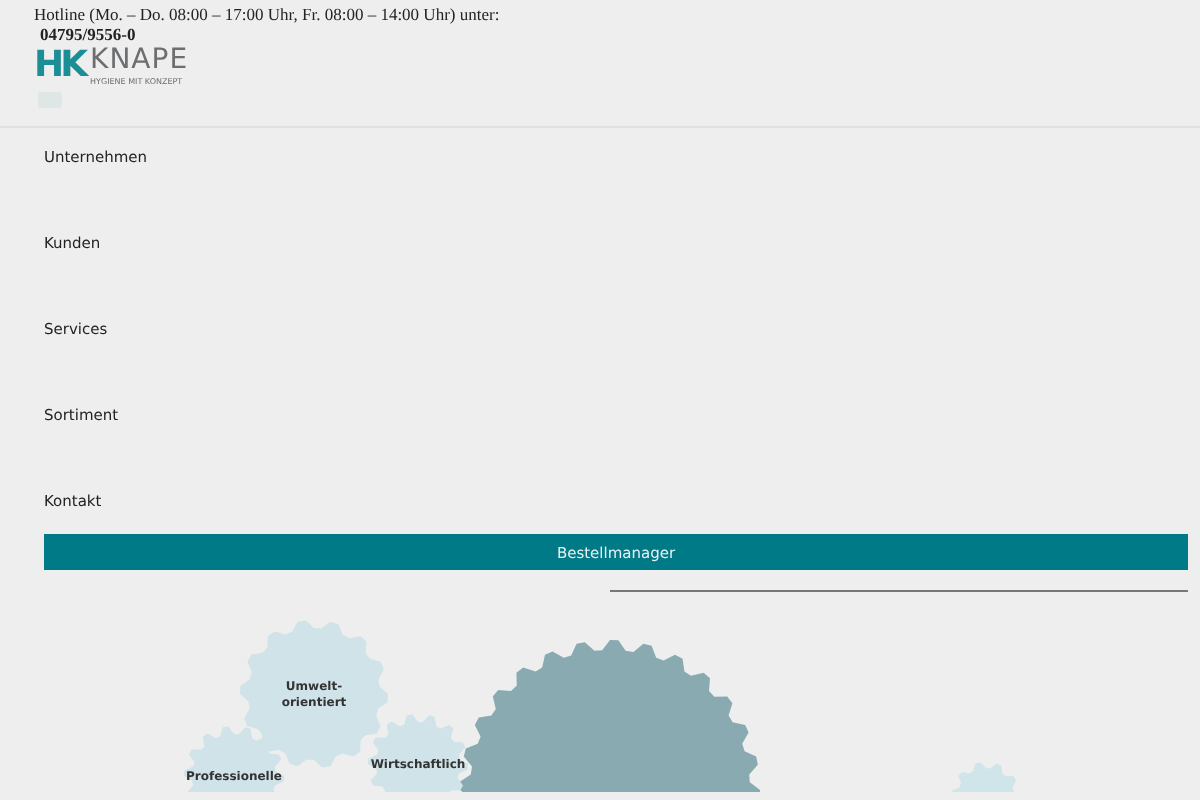 The image size is (1200, 800). Describe the element at coordinates (139, 61) in the screenshot. I see `logo-name: KNAPE` at that location.